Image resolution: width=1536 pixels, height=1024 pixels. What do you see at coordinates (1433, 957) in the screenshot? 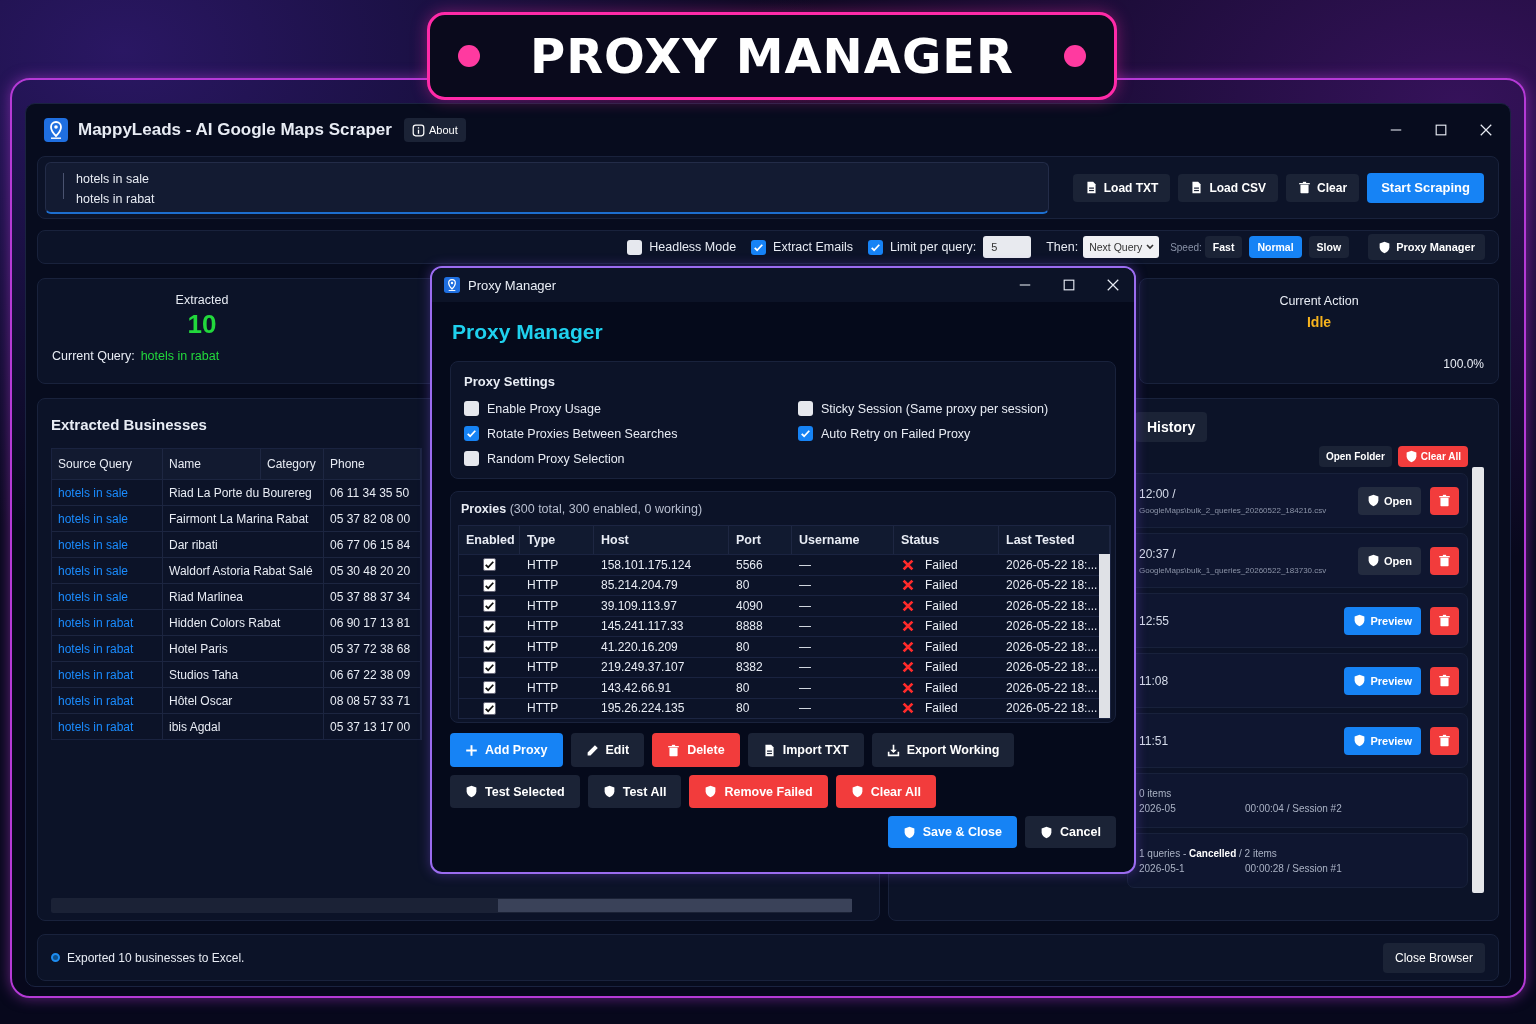
I see `close-browser-button: Close Browser` at bounding box center [1433, 957].